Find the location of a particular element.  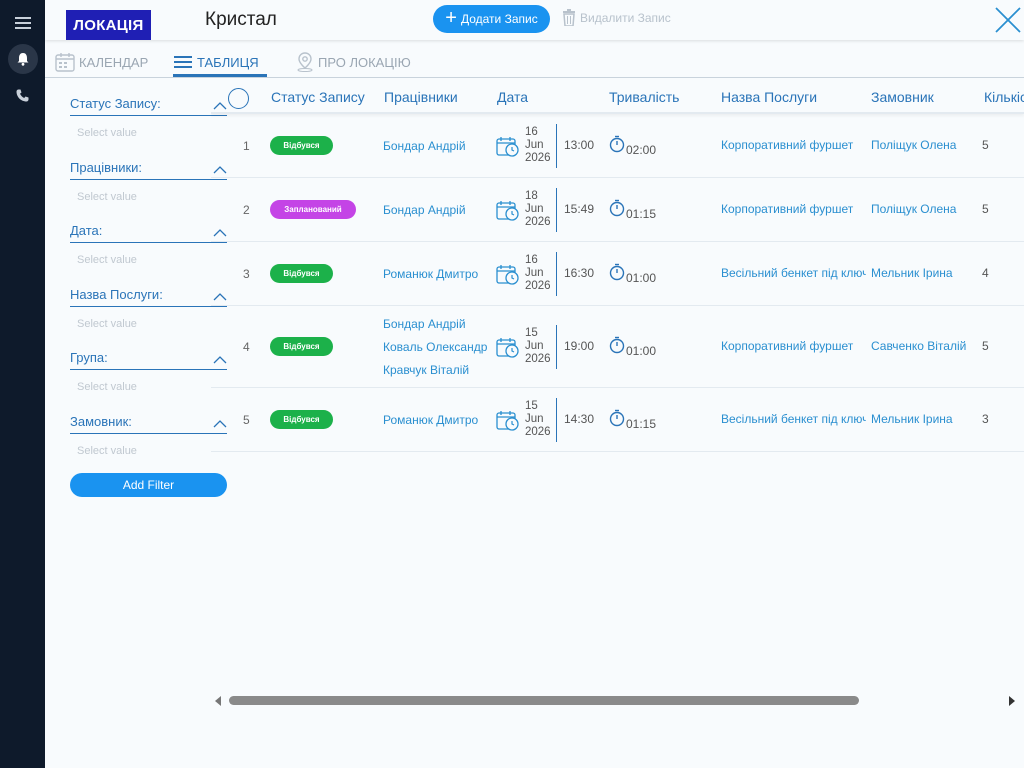

column-header-service: Назва Послуги is located at coordinates (769, 97).